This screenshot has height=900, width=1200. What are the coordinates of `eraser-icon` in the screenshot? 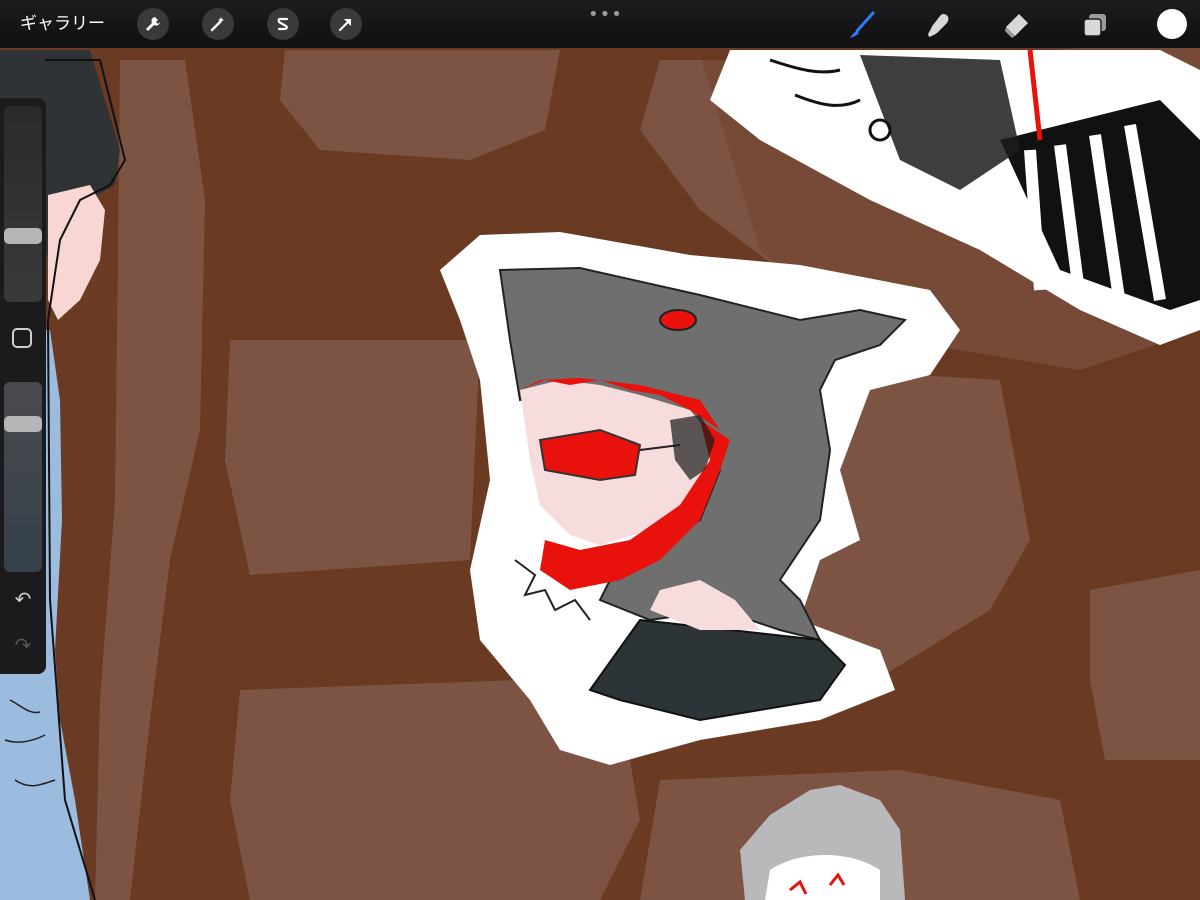 It's located at (1017, 25).